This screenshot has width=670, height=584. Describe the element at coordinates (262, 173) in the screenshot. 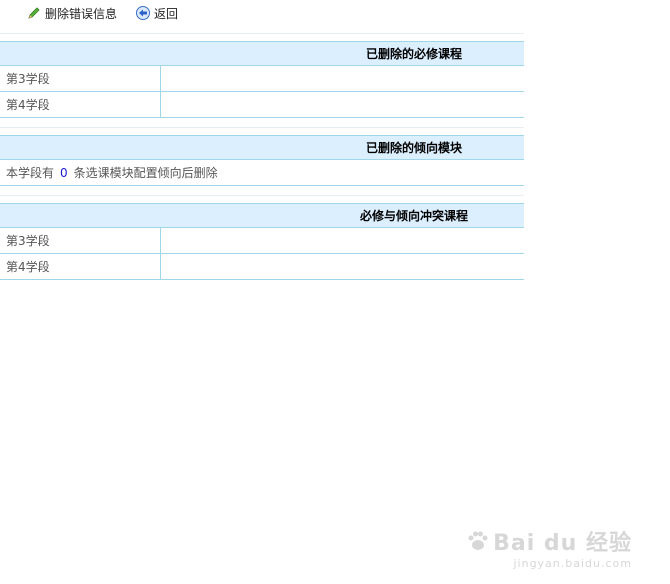

I see `status-message: 本学段有 0 条选课模块配置倾向后删除` at that location.